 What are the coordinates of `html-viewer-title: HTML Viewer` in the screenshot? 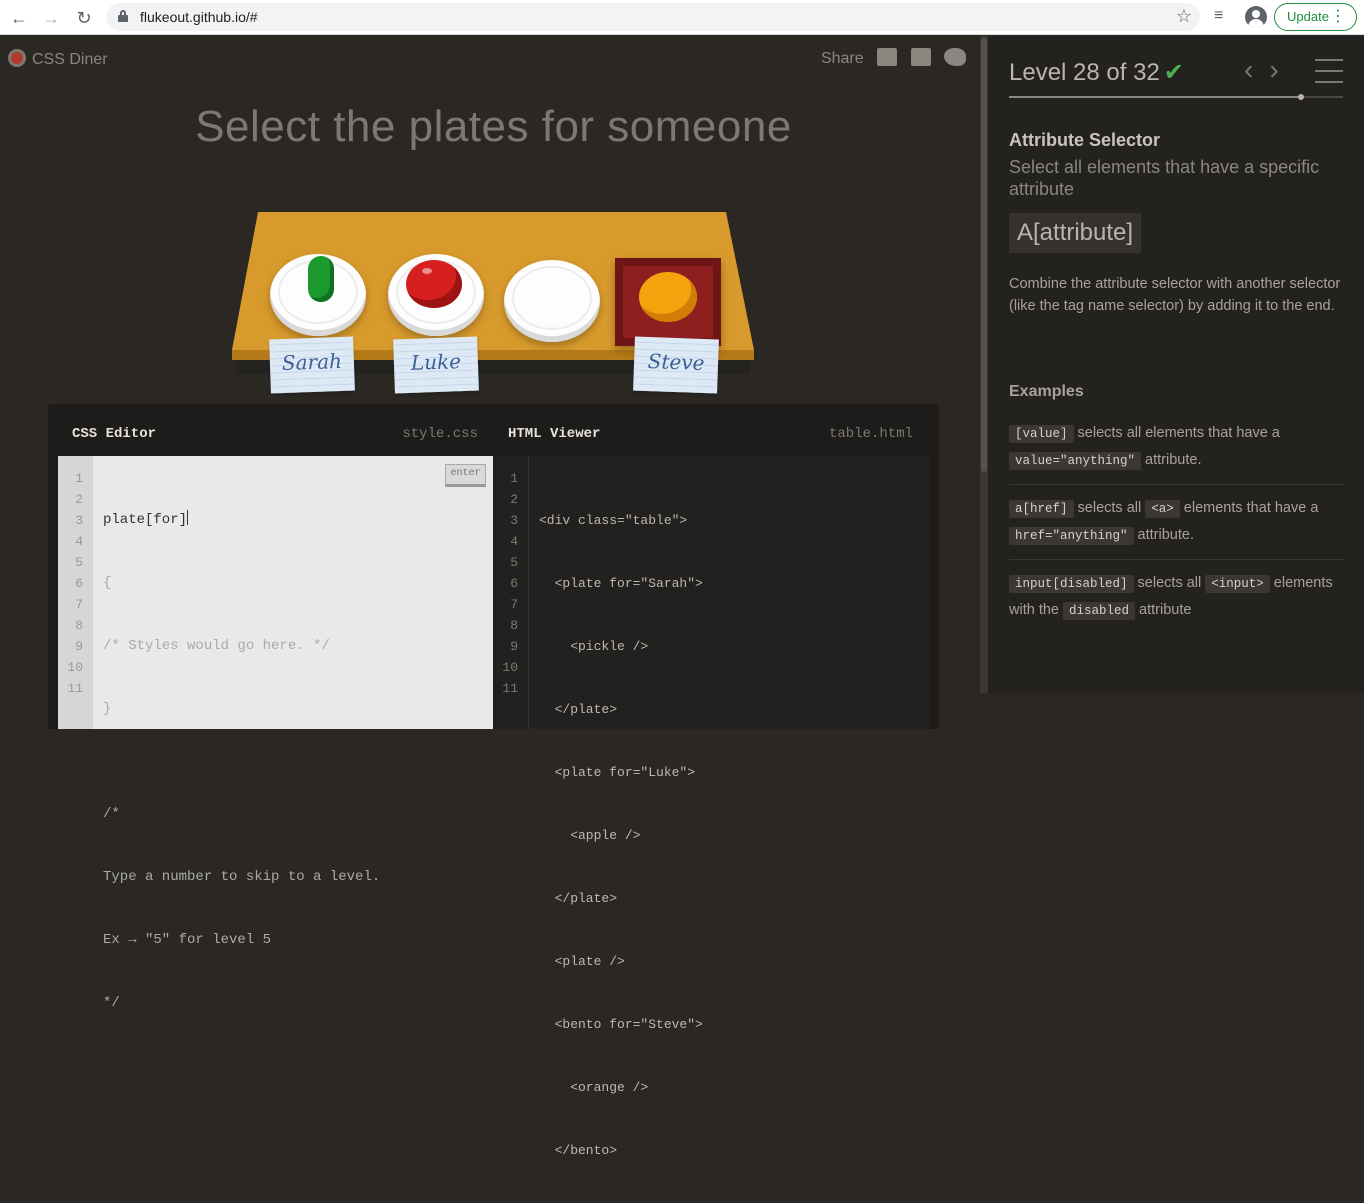 It's located at (554, 434).